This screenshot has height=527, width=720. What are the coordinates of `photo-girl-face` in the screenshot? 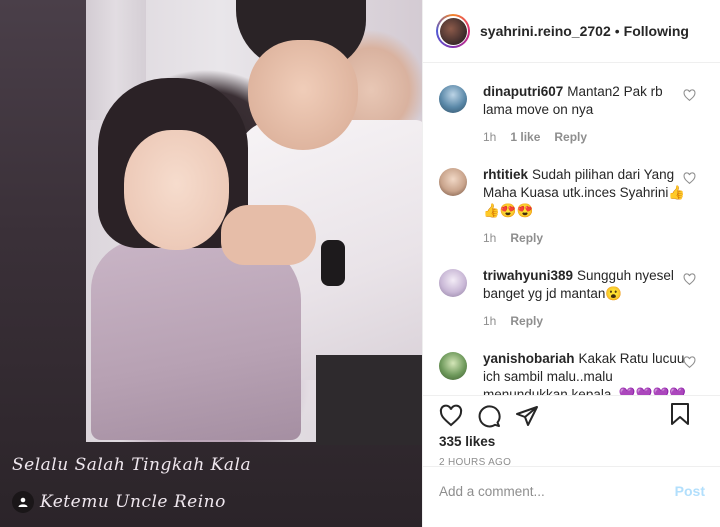 It's located at (176, 190).